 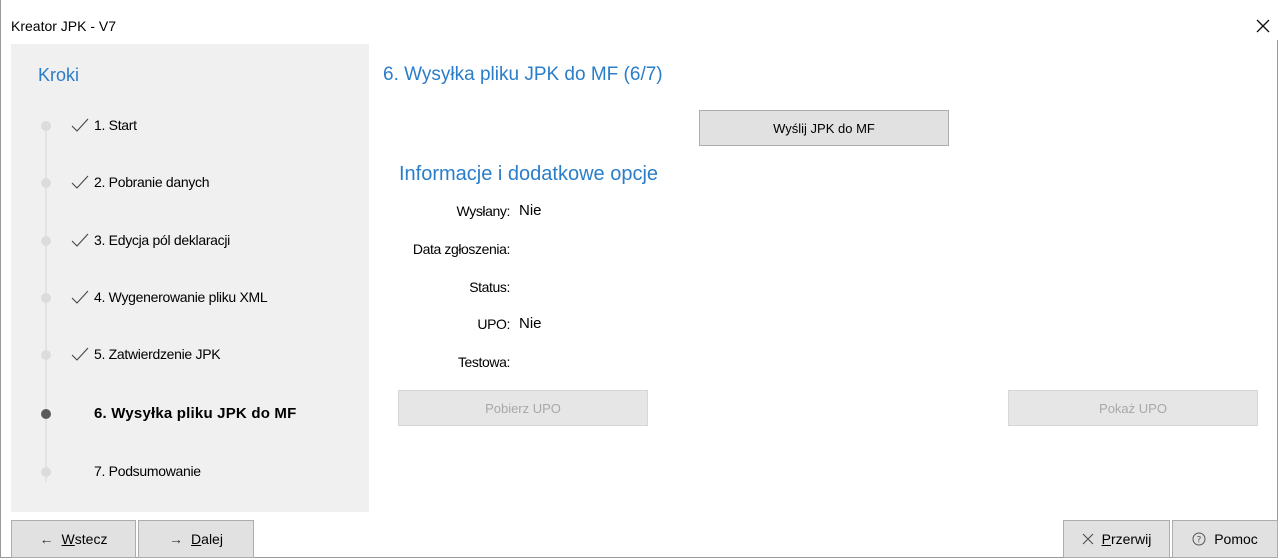 I want to click on question-circle-icon: ?, so click(x=1199, y=539).